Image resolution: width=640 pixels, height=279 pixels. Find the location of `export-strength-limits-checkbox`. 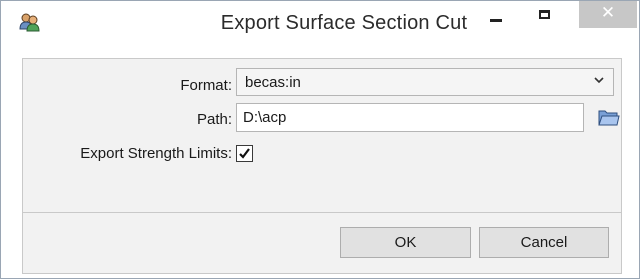

export-strength-limits-checkbox is located at coordinates (244, 153).